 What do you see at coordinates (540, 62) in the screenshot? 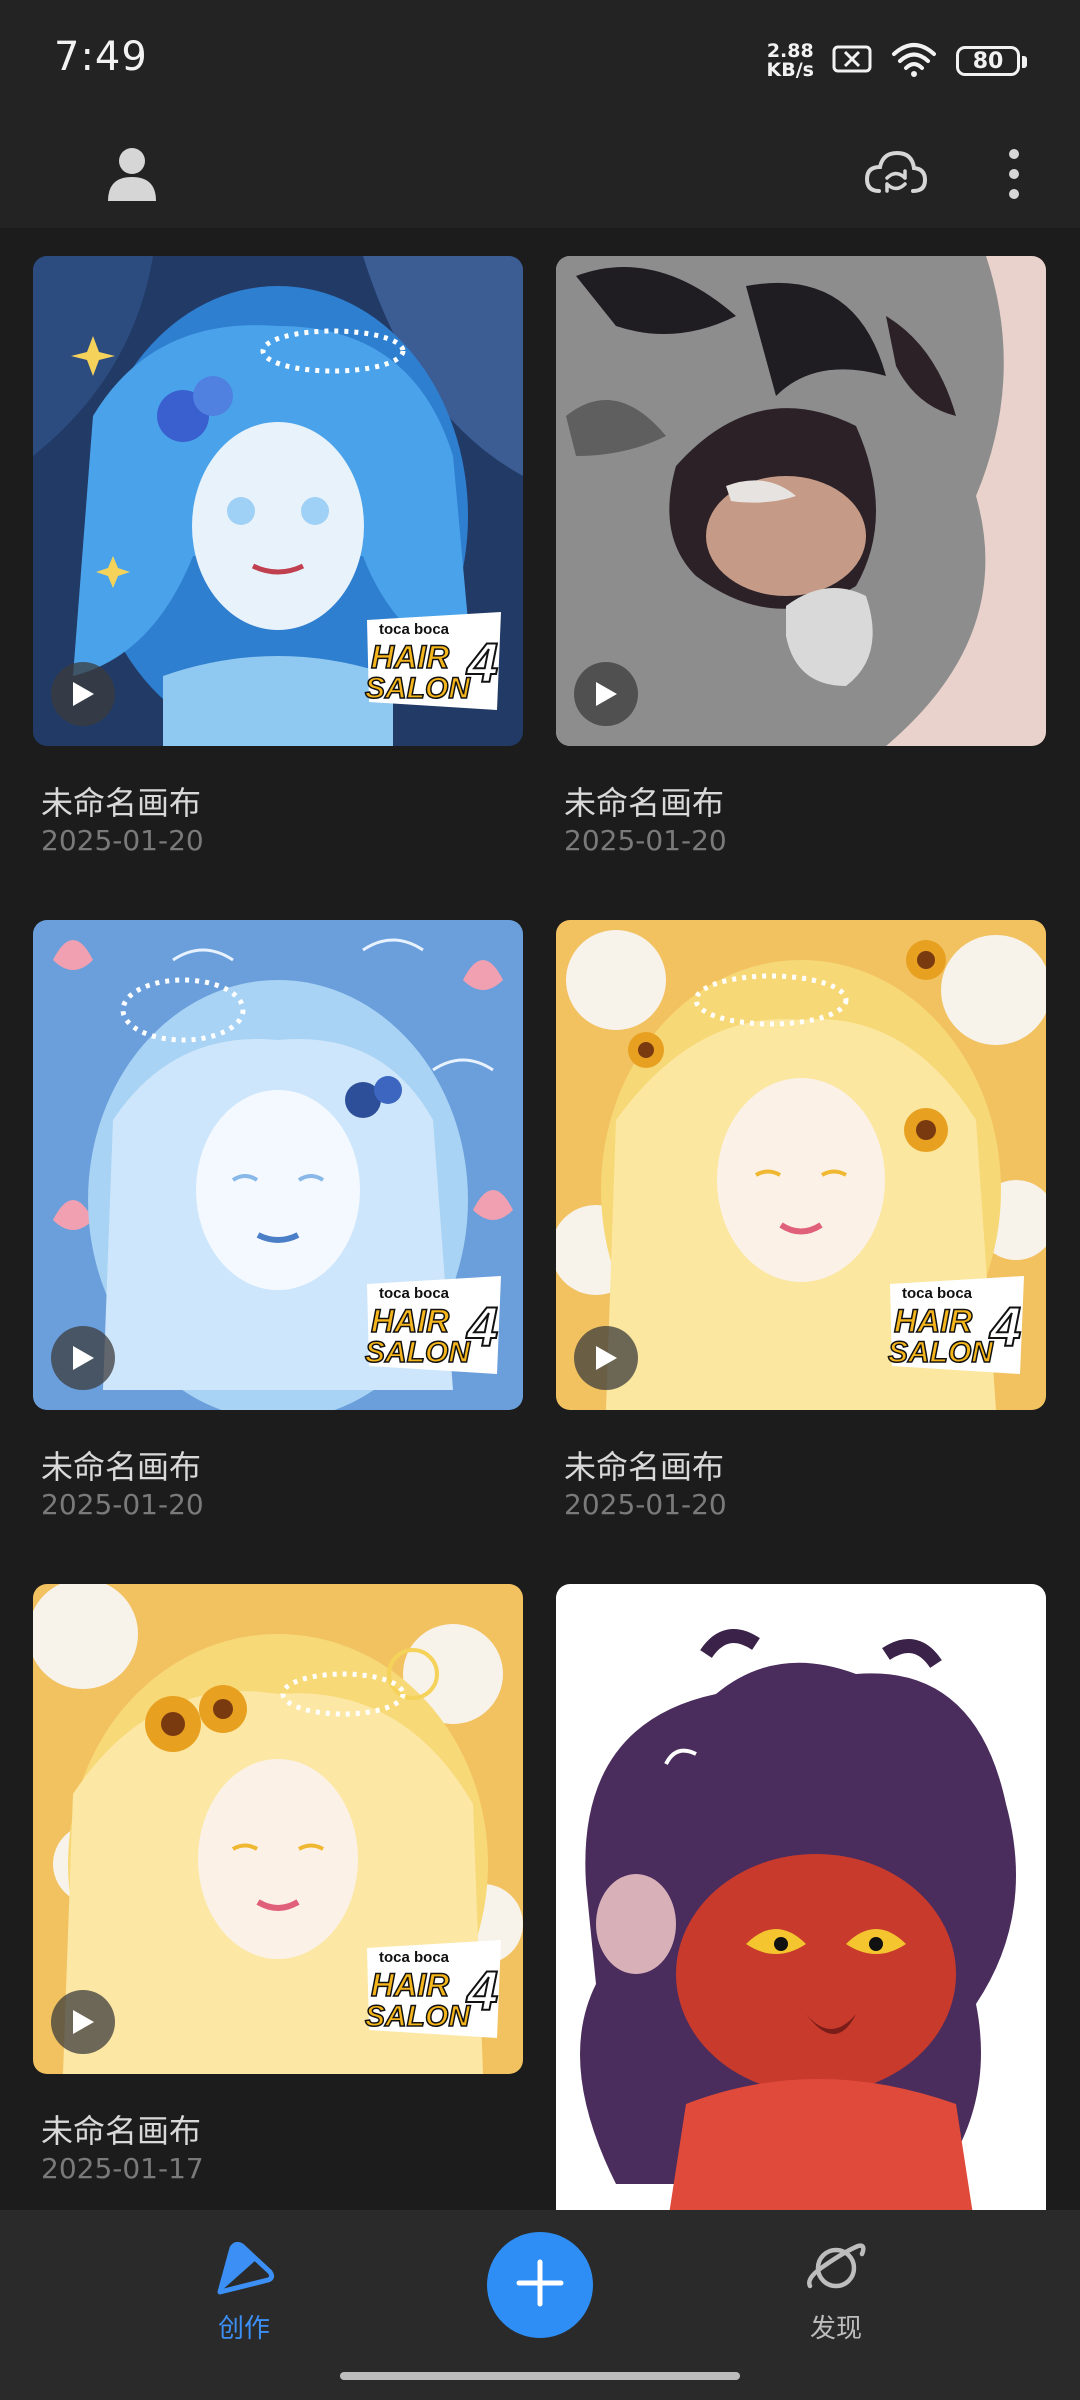
I see `status-bar: 7:49 2.88 KB/s 80` at bounding box center [540, 62].